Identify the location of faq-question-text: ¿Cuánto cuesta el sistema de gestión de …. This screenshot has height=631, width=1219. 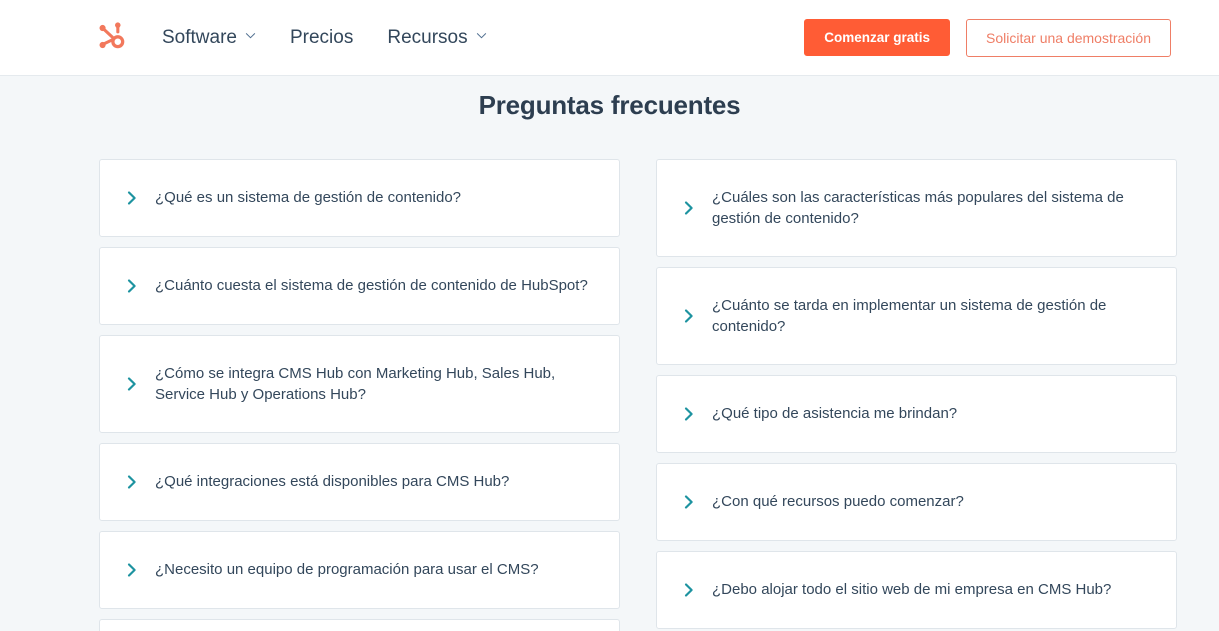
(371, 286).